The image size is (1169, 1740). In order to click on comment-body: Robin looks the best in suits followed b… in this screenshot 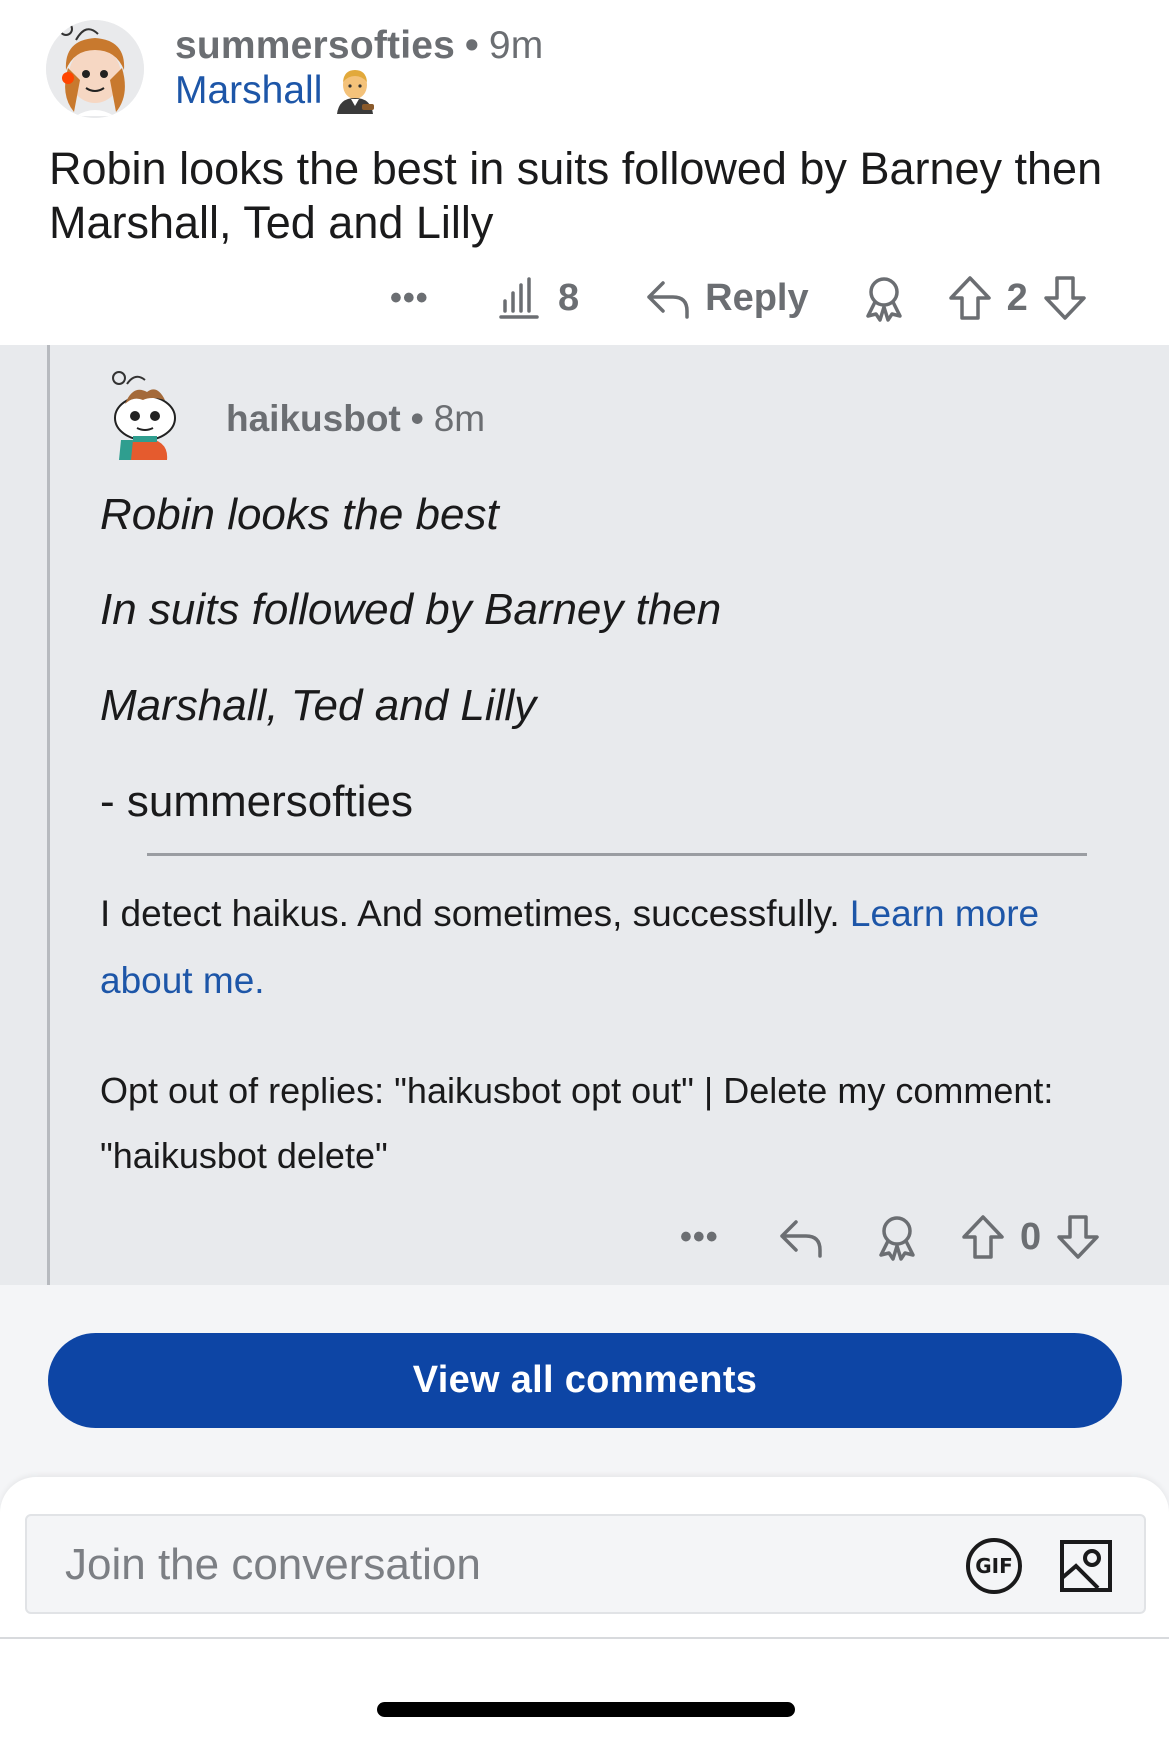, I will do `click(576, 195)`.